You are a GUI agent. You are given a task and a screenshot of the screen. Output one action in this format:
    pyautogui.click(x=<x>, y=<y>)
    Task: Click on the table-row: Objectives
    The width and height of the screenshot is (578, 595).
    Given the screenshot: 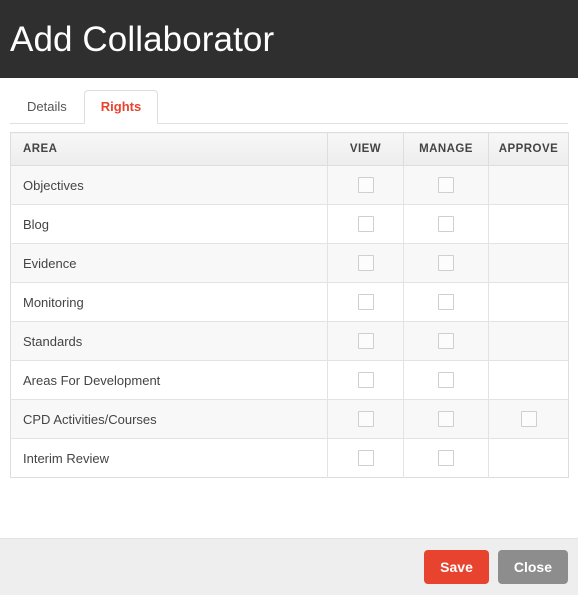 What is the action you would take?
    pyautogui.click(x=289, y=185)
    